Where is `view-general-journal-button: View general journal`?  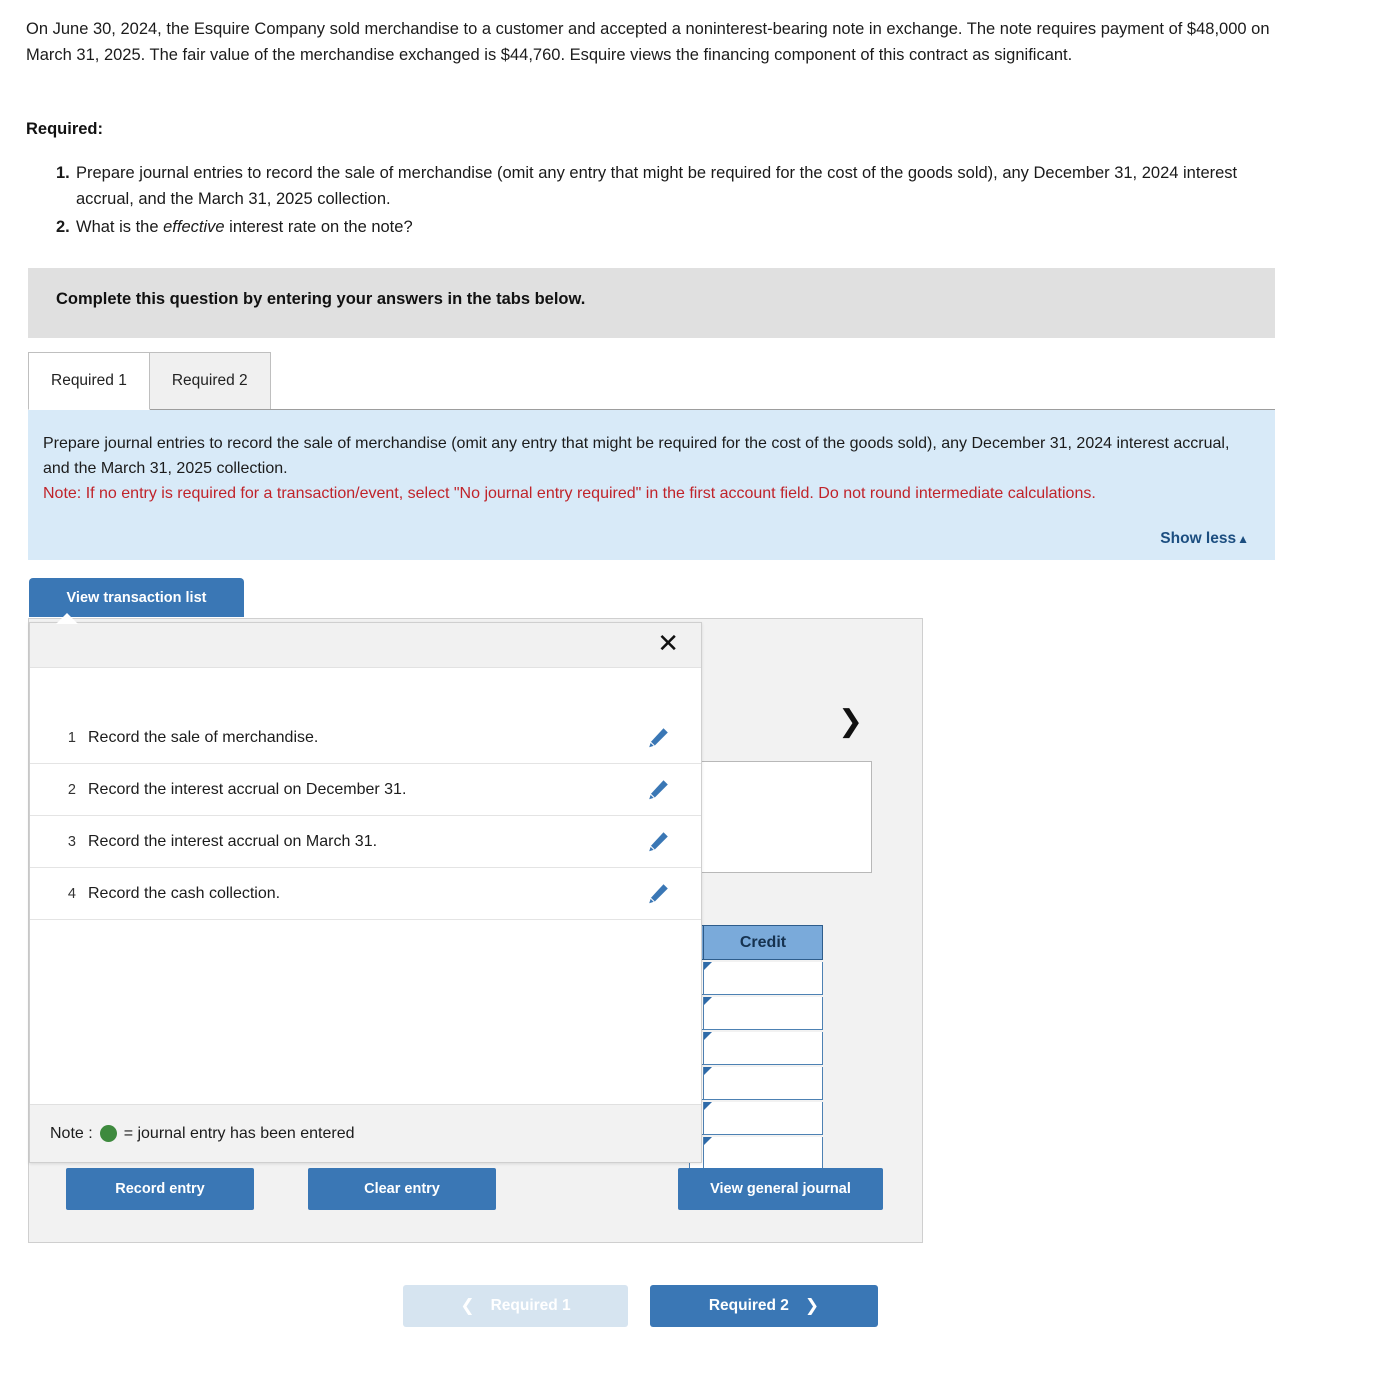 view-general-journal-button: View general journal is located at coordinates (780, 1189).